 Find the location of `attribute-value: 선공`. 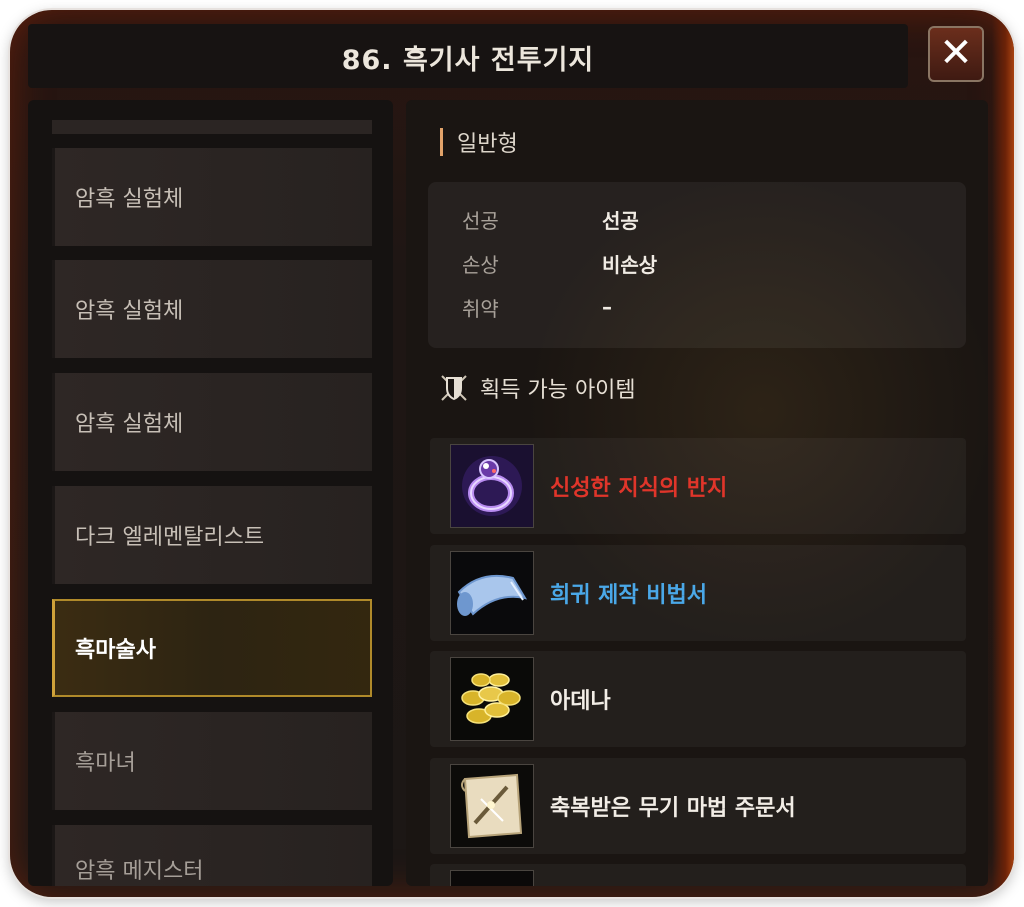

attribute-value: 선공 is located at coordinates (620, 220).